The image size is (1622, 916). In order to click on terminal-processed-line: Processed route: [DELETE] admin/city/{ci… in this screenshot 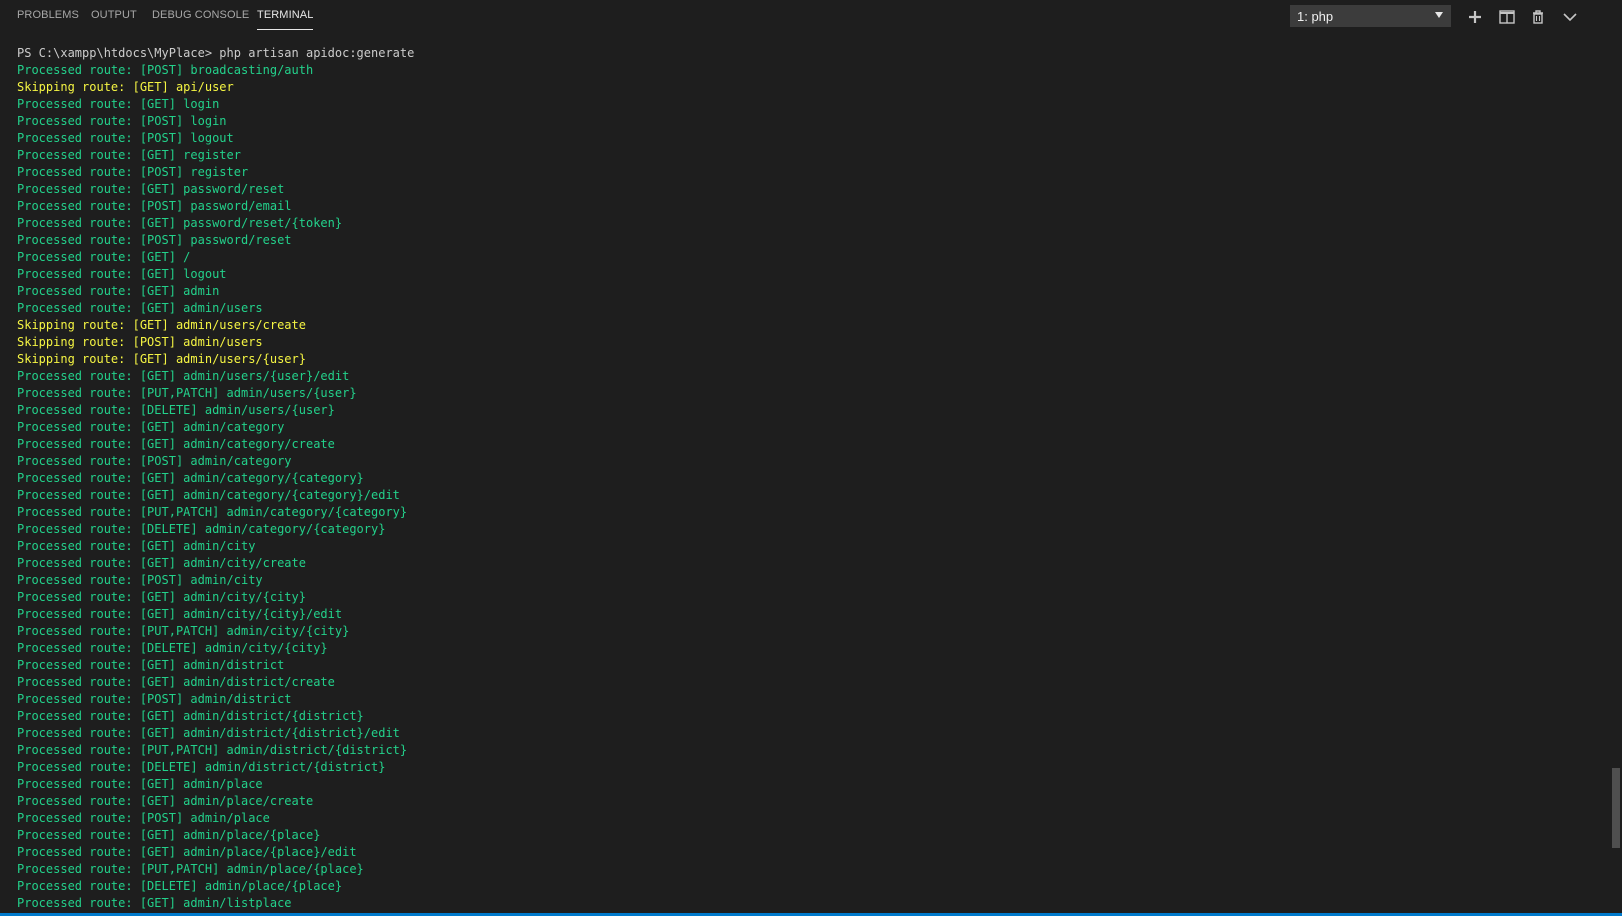, I will do `click(172, 648)`.